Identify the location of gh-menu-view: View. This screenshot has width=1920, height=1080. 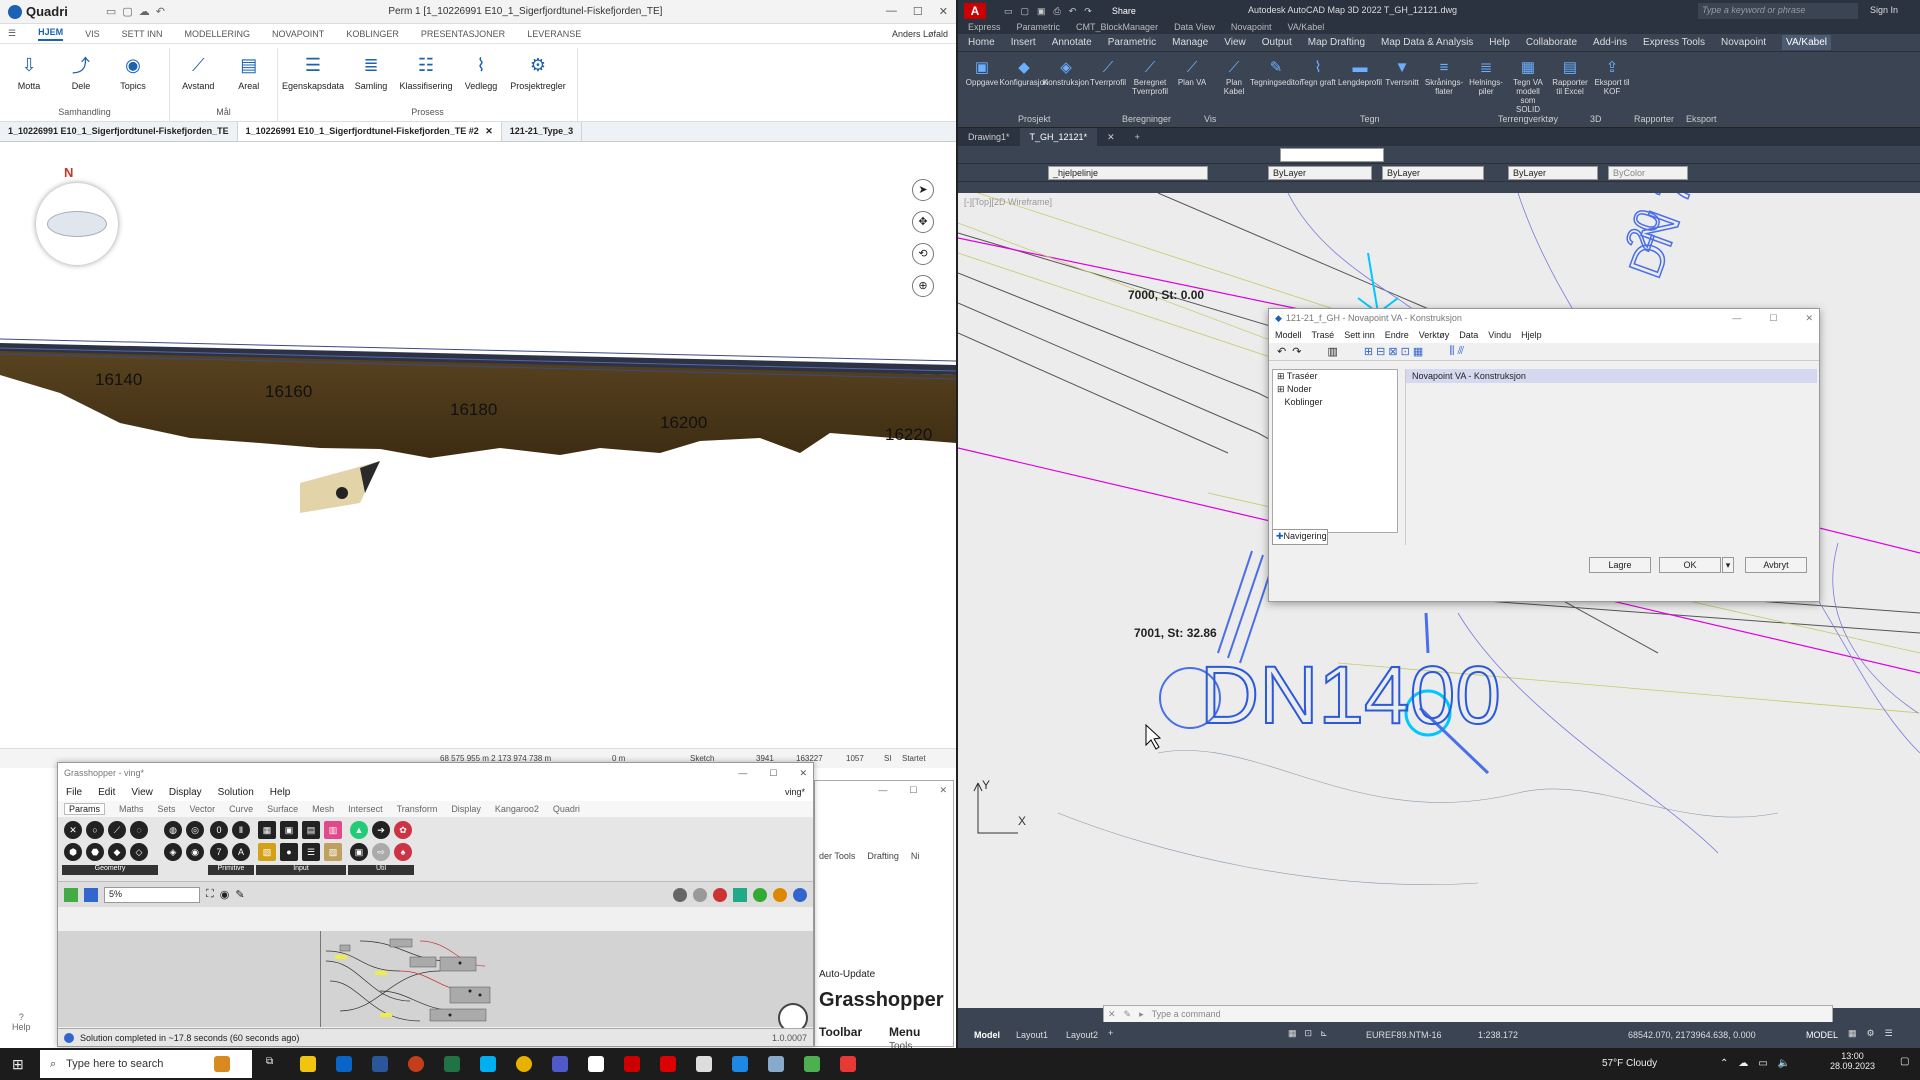
(142, 792).